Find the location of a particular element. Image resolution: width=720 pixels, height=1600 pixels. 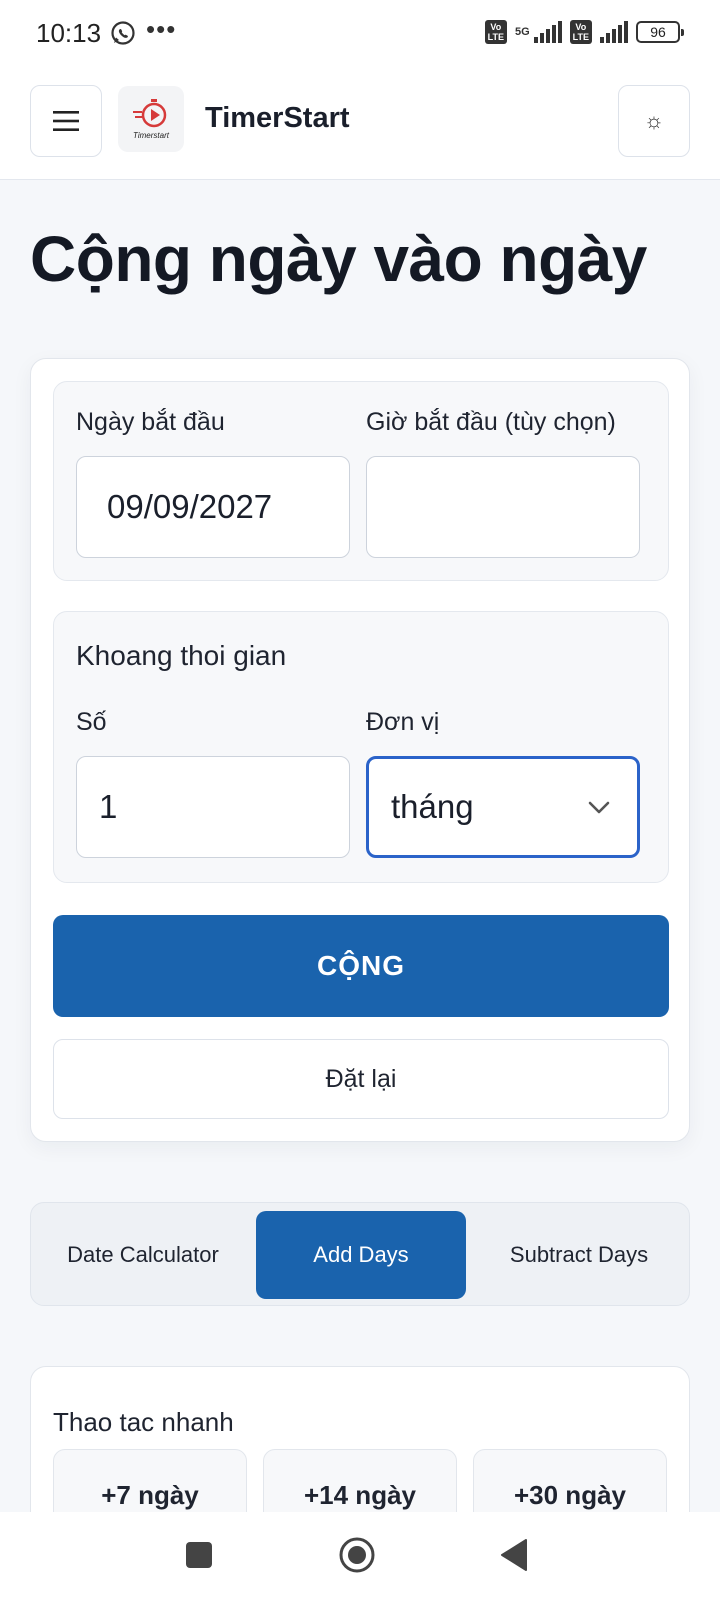

menu-button is located at coordinates (66, 121).